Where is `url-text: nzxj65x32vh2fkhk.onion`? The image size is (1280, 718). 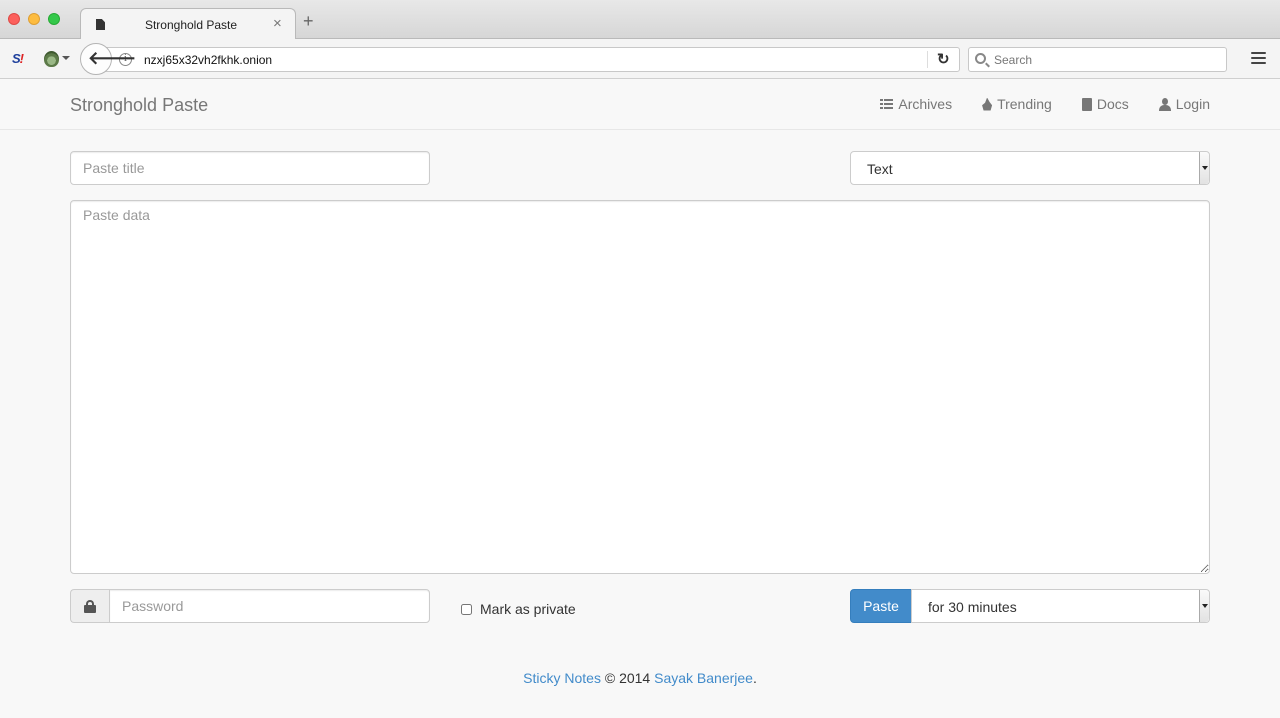 url-text: nzxj65x32vh2fkhk.onion is located at coordinates (208, 60).